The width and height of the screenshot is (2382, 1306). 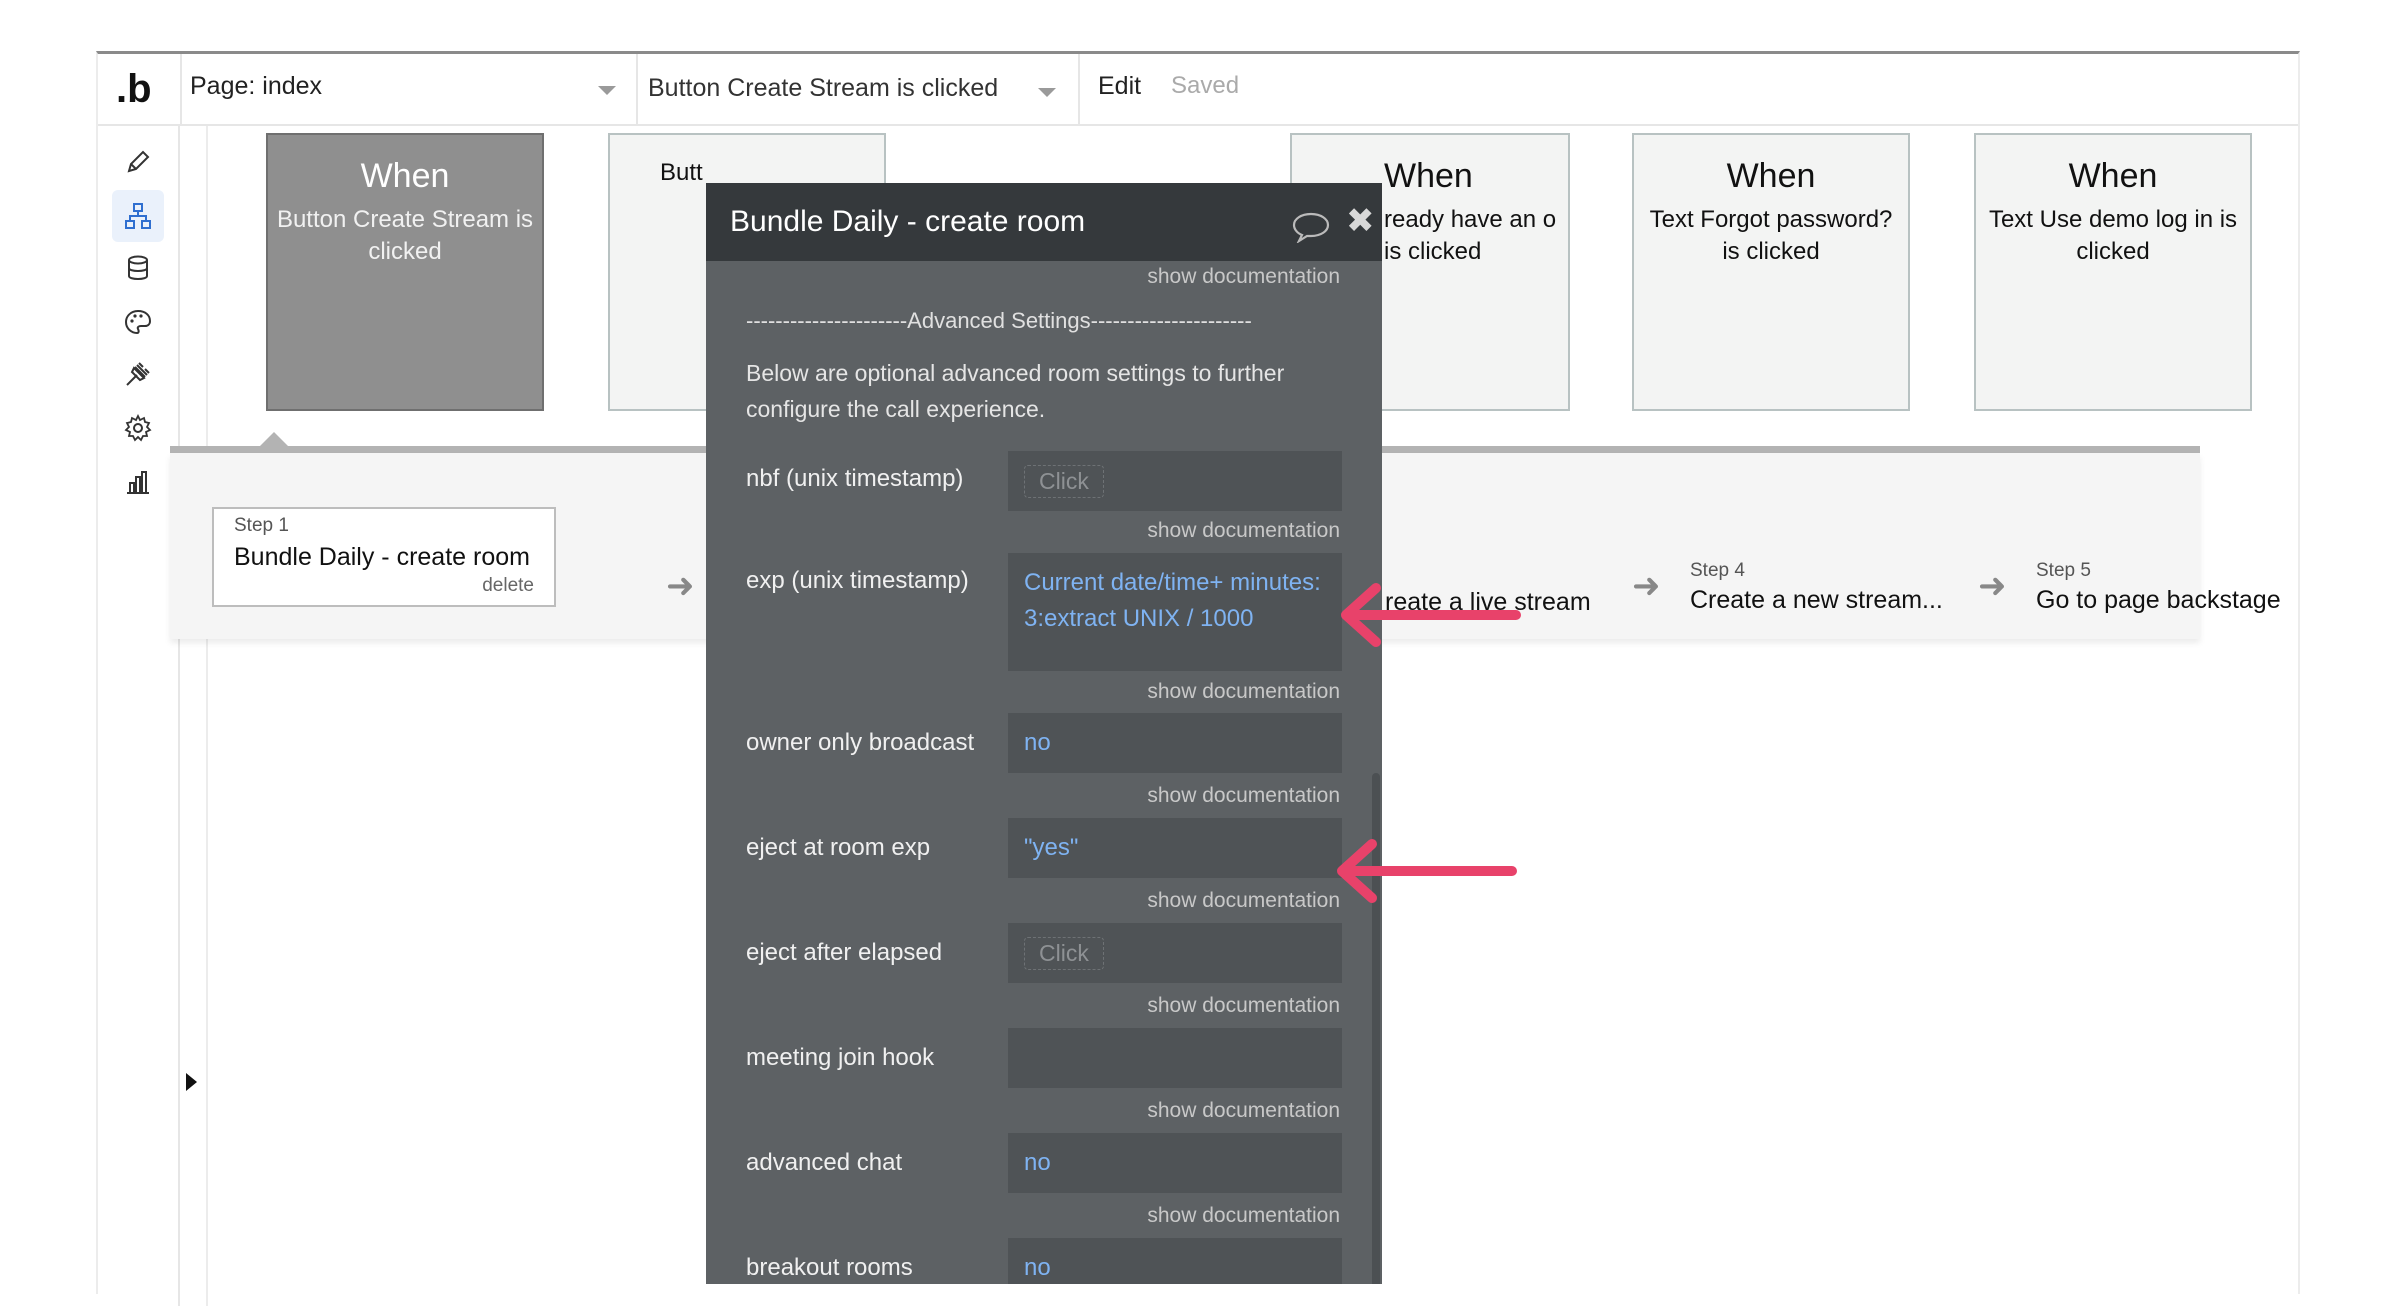 What do you see at coordinates (405, 235) in the screenshot?
I see `card-condition: Button Create Stream is clicked` at bounding box center [405, 235].